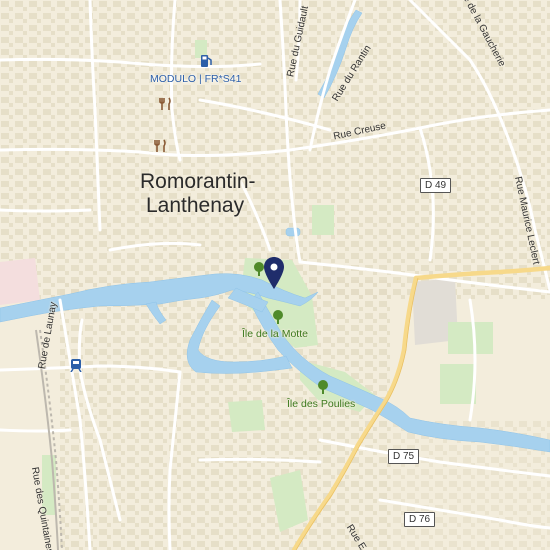 This screenshot has height=550, width=550. I want to click on location-pin-icon, so click(274, 273).